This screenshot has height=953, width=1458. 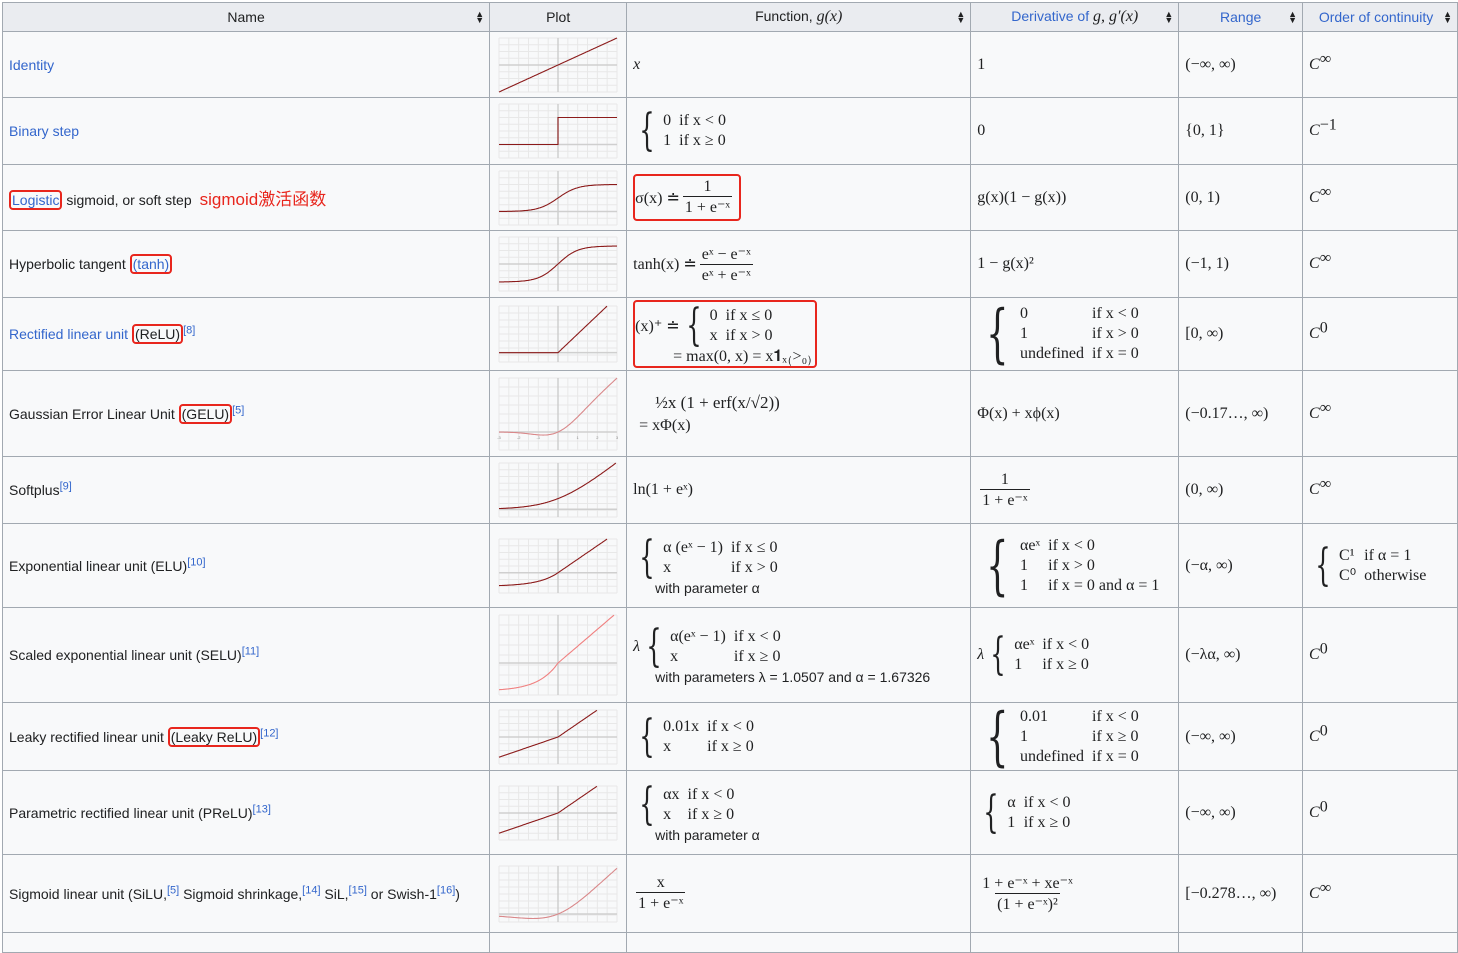 I want to click on reference-link: [10], so click(x=196, y=562).